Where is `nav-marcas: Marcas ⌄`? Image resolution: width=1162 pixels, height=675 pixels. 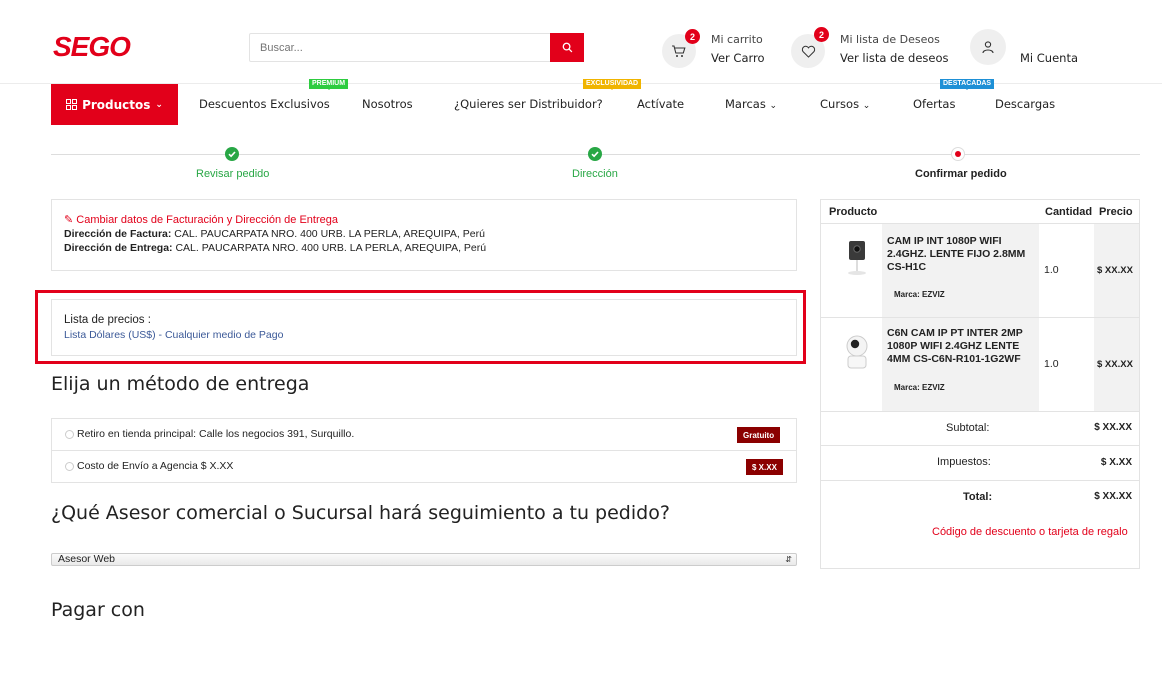
nav-marcas: Marcas ⌄ is located at coordinates (751, 104).